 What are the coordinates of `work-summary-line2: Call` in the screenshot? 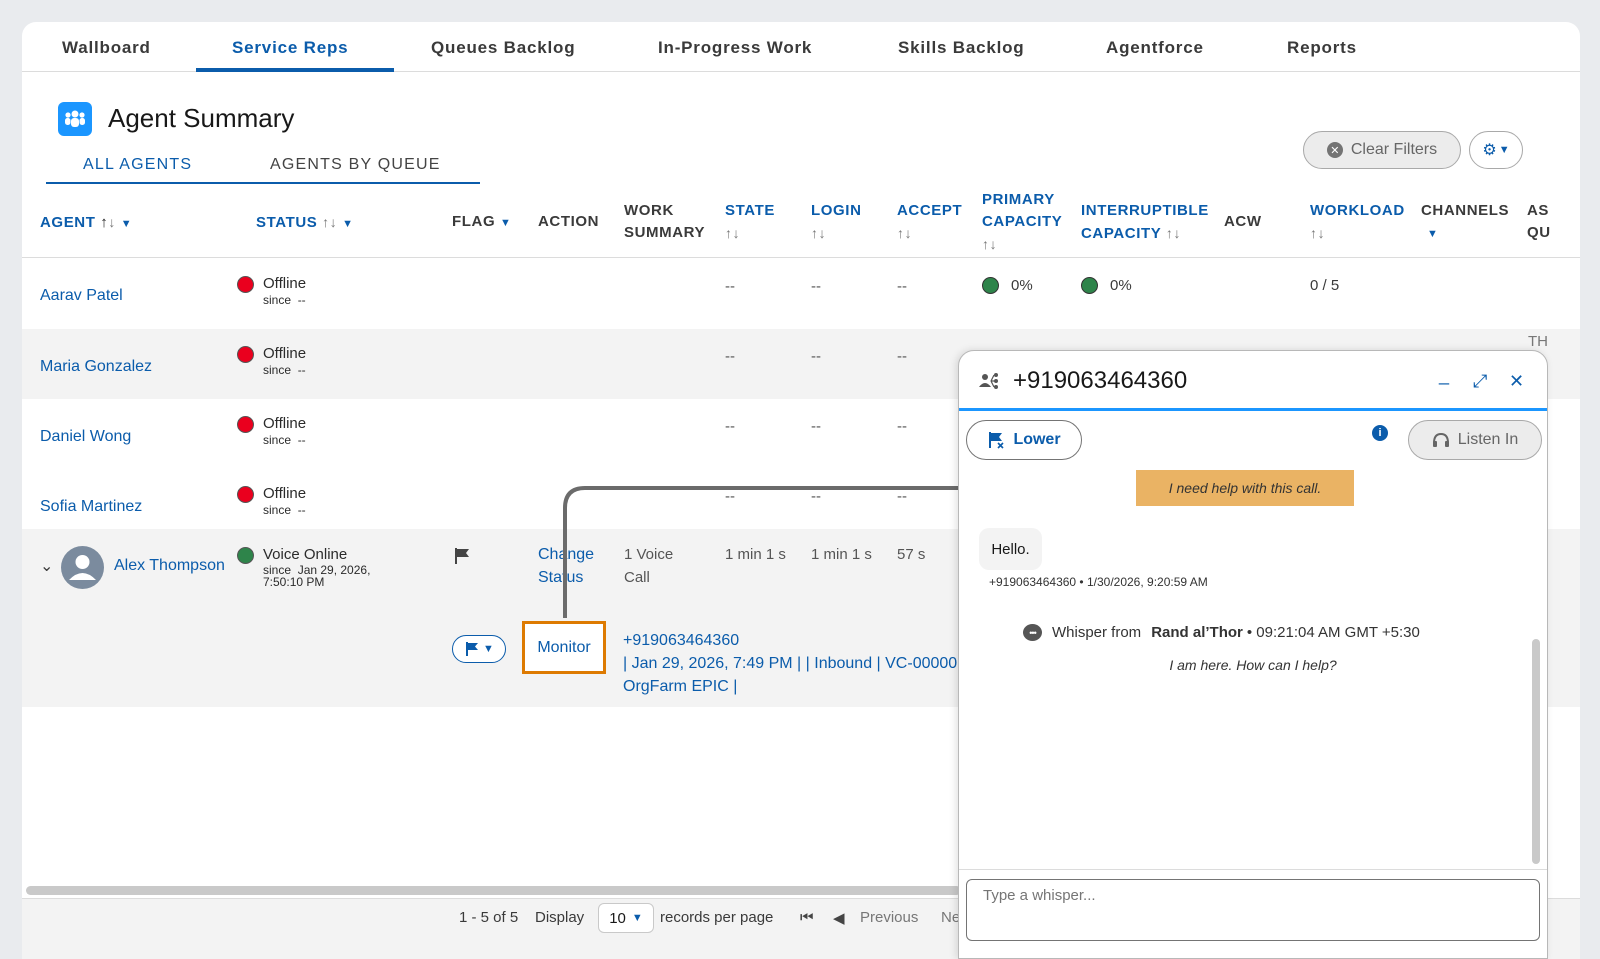 It's located at (637, 577).